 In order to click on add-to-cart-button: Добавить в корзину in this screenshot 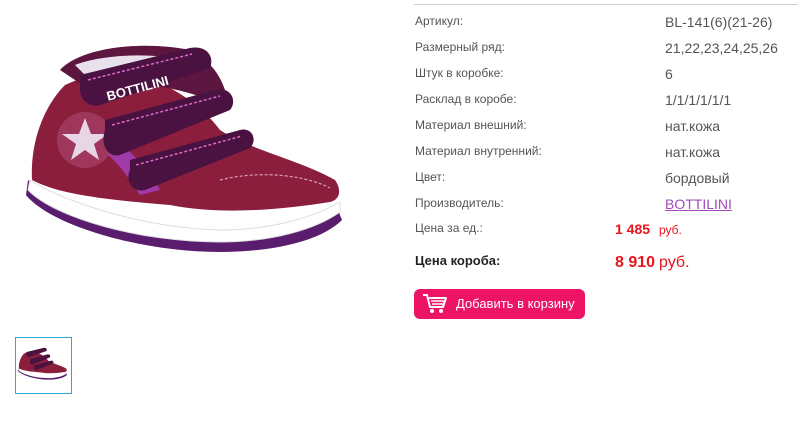, I will do `click(499, 304)`.